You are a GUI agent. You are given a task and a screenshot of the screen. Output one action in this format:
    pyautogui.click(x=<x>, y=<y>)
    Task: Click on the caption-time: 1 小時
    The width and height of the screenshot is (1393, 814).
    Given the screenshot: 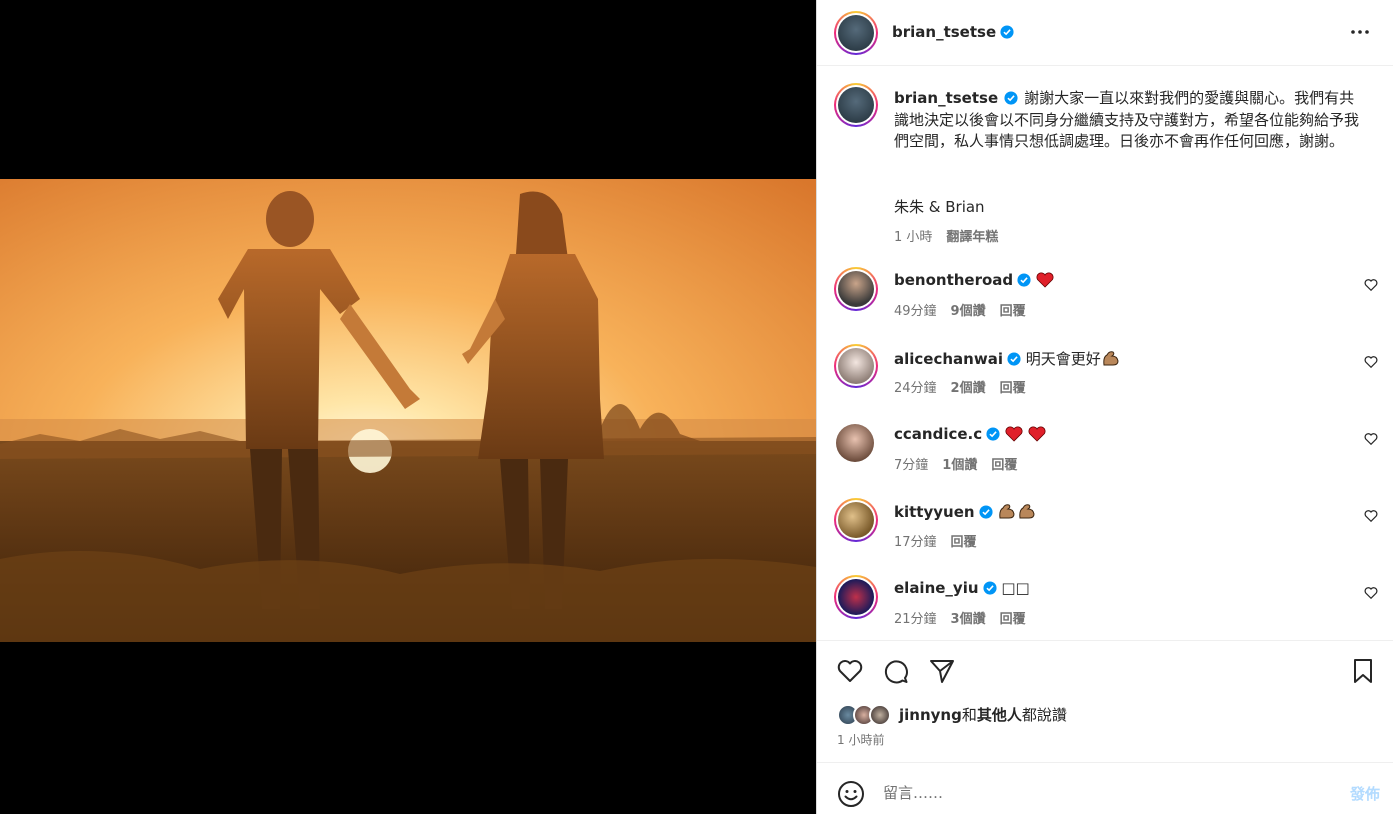 What is the action you would take?
    pyautogui.click(x=913, y=237)
    